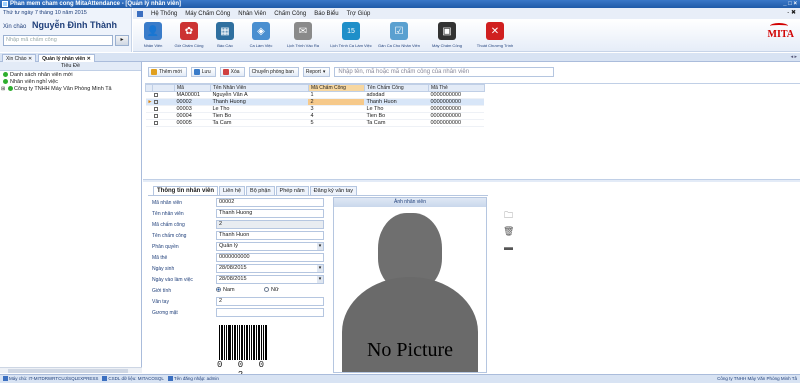 This screenshot has width=800, height=383. What do you see at coordinates (336, 95) in the screenshot?
I see `cell: 1` at bounding box center [336, 95].